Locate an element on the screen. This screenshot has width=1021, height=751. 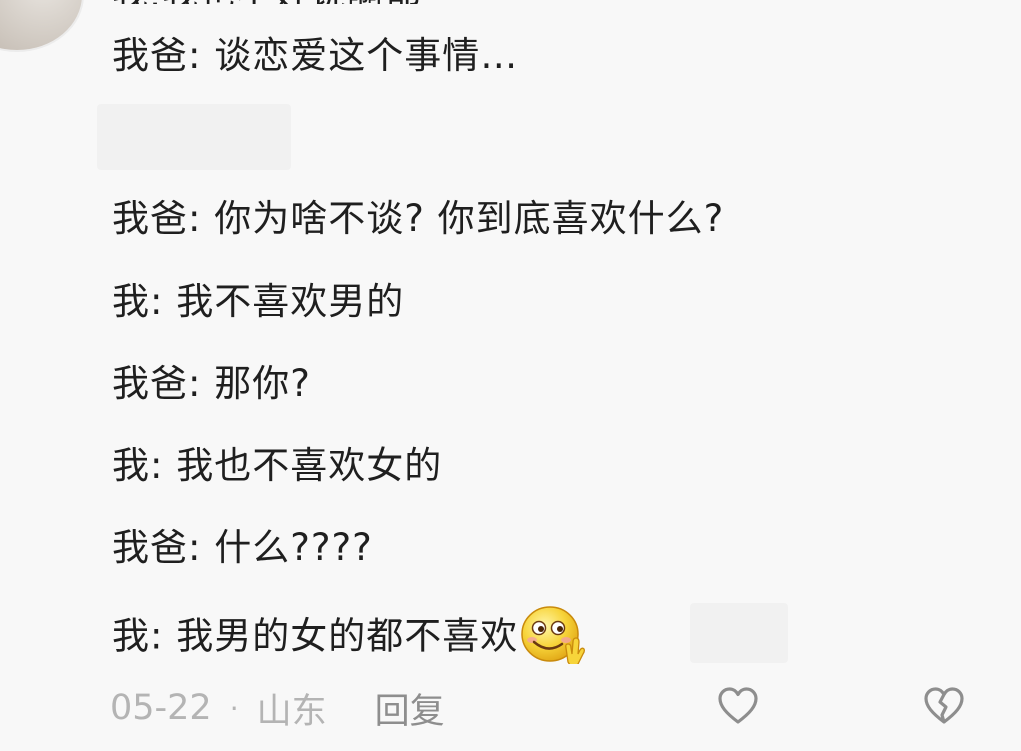
comment-meta: 05-22 · 山东 回复 is located at coordinates (277, 708).